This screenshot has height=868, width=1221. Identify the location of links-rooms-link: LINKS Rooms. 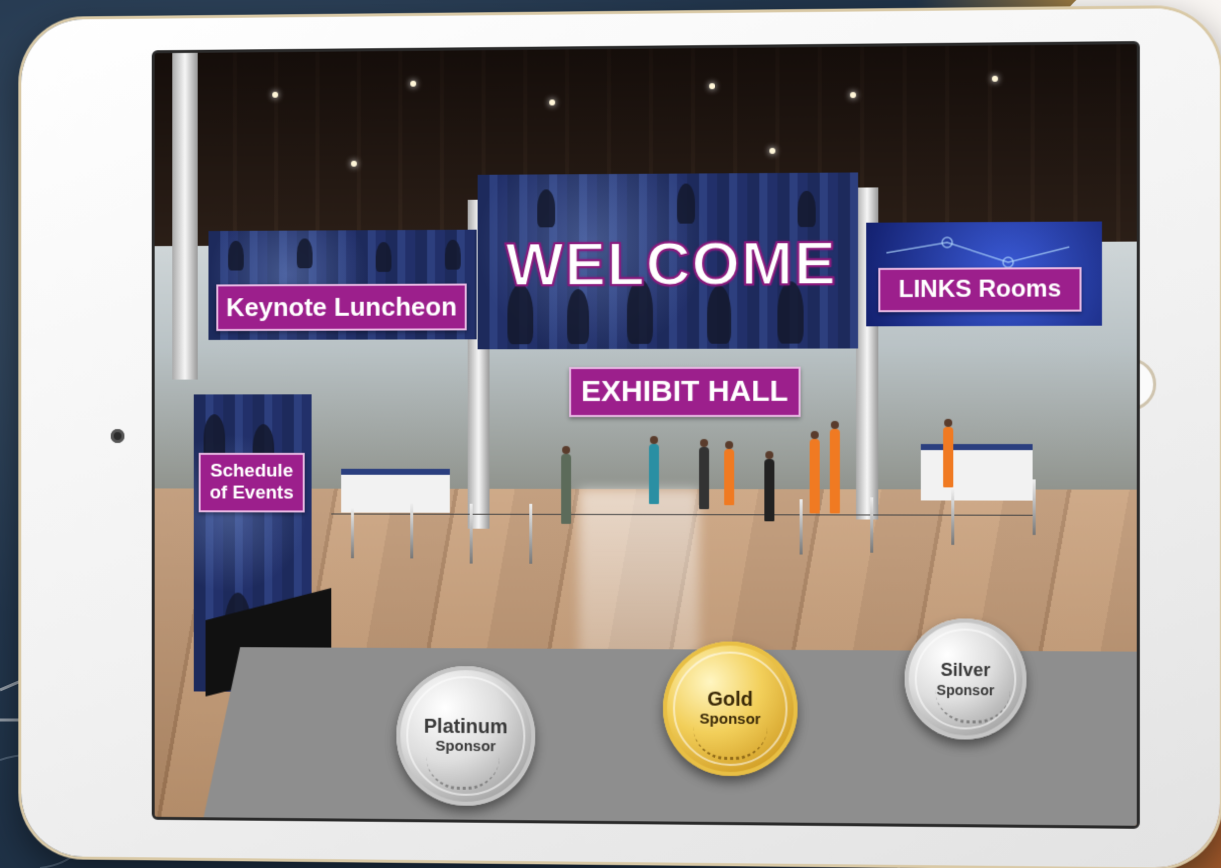
(980, 290).